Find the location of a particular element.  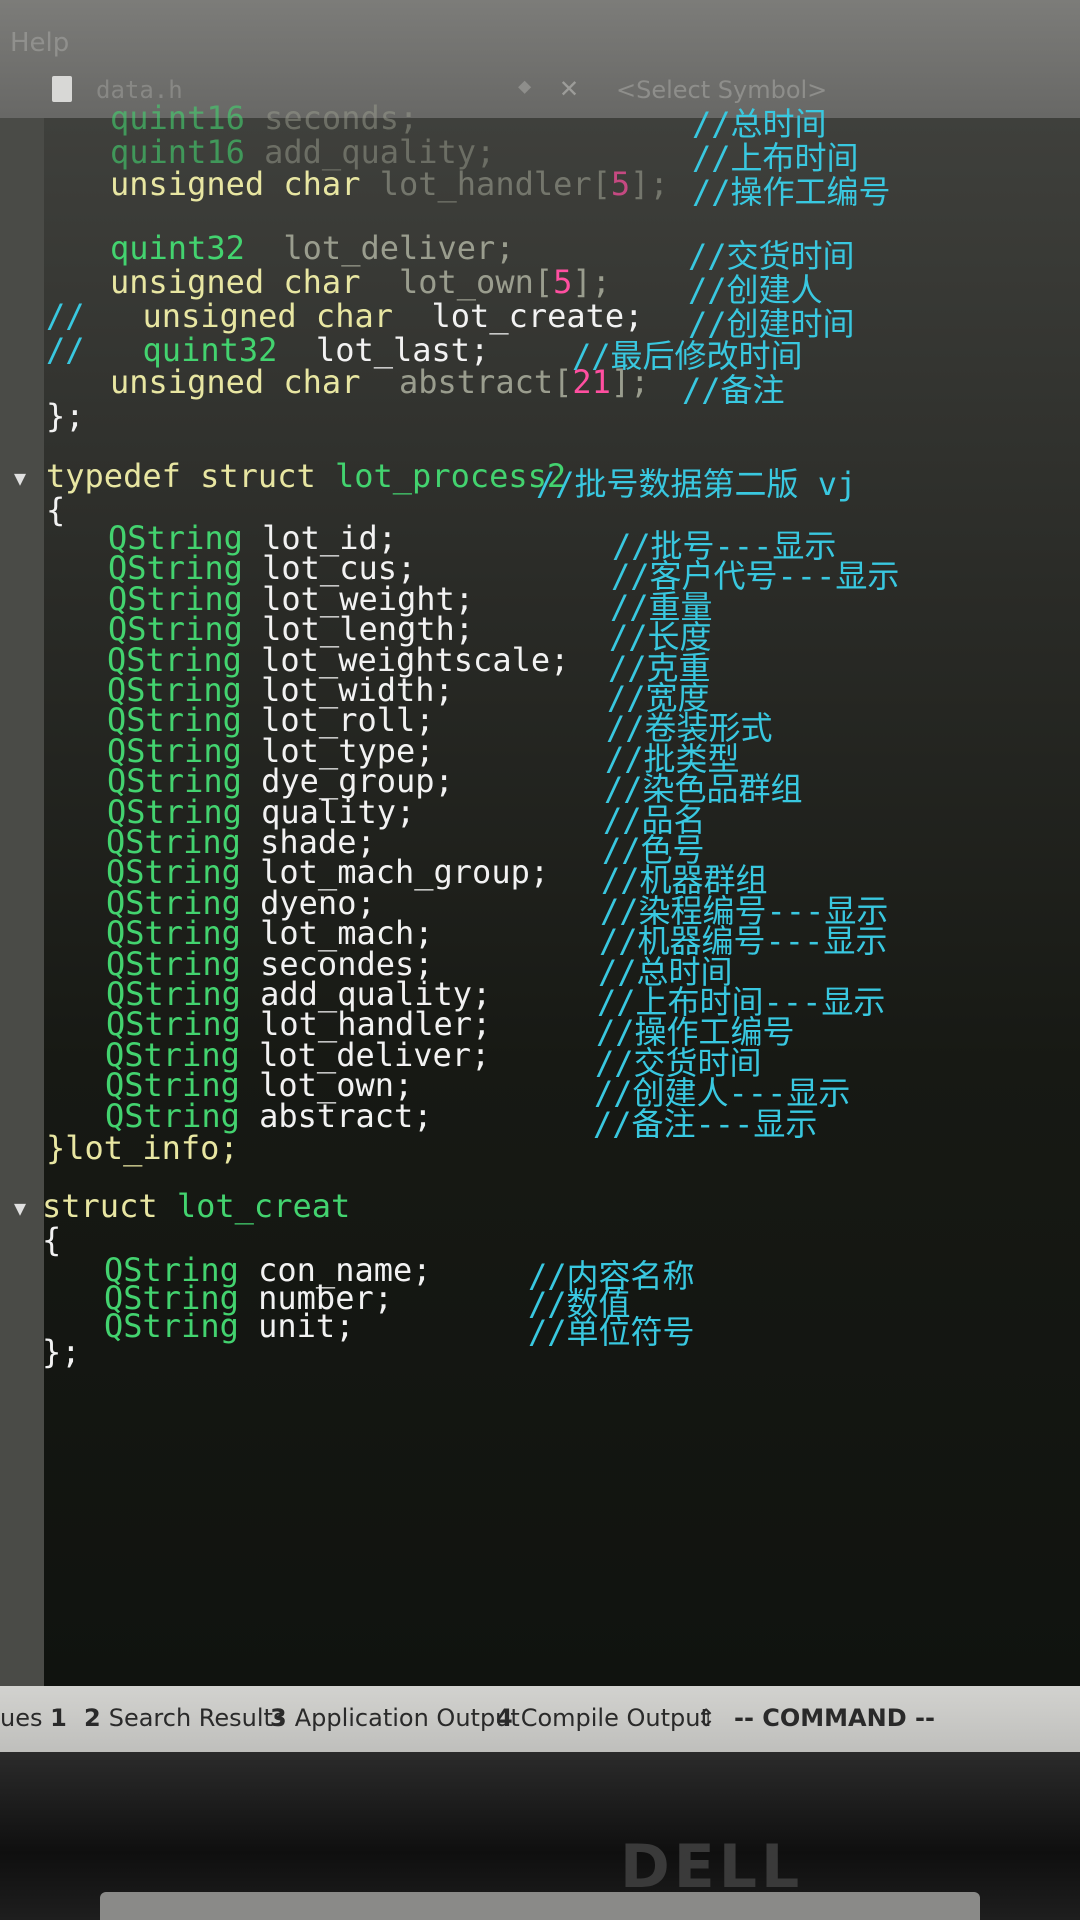

desk-strip is located at coordinates (540, 1906).